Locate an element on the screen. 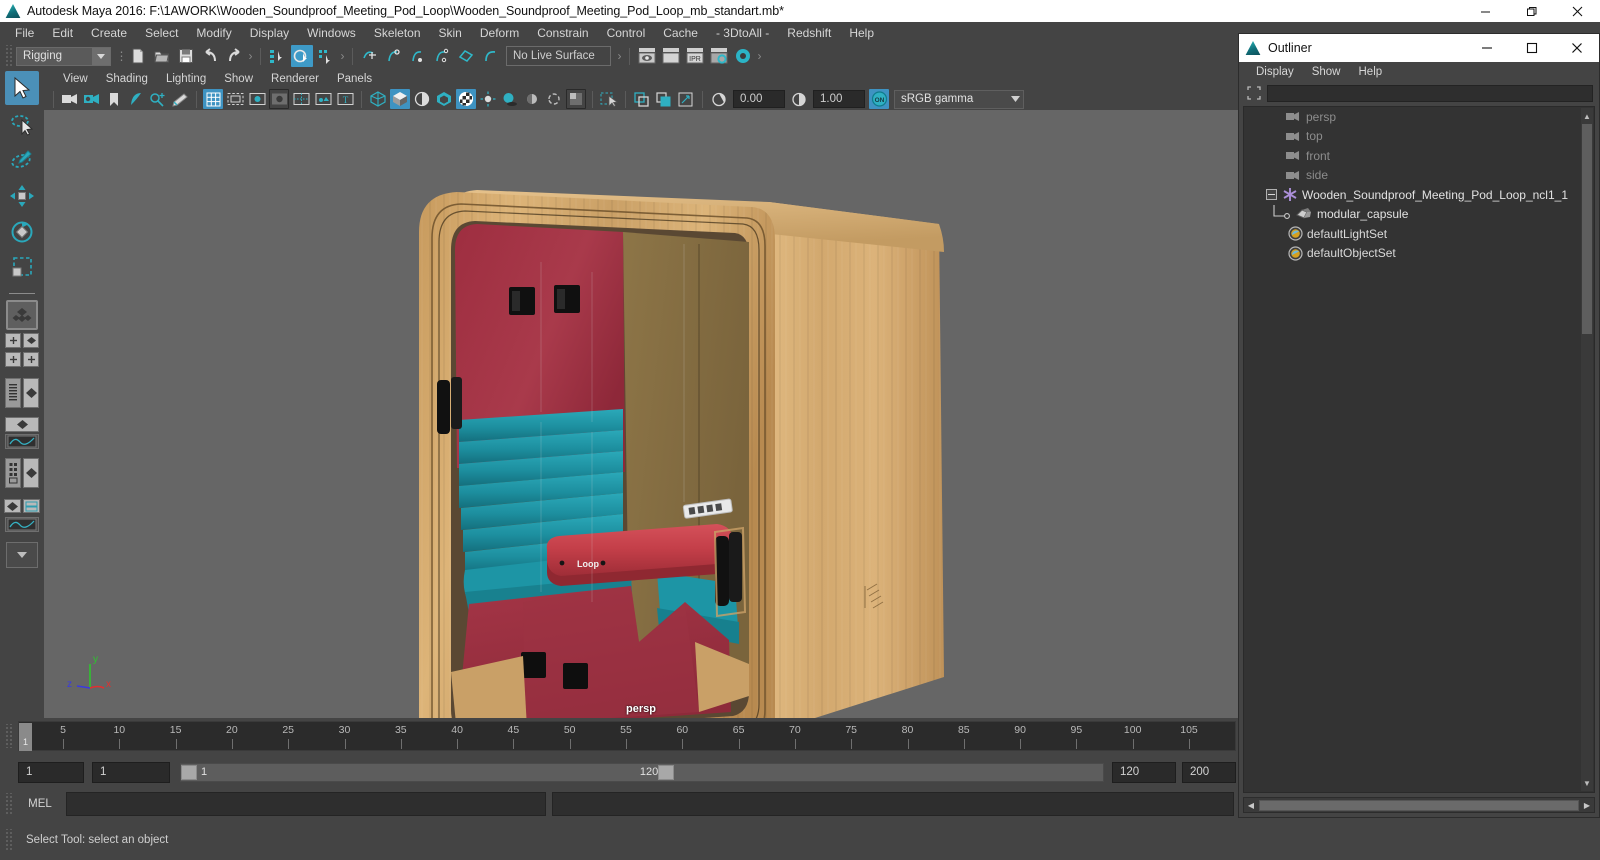 The image size is (1600, 860). rotate-tool is located at coordinates (22, 232).